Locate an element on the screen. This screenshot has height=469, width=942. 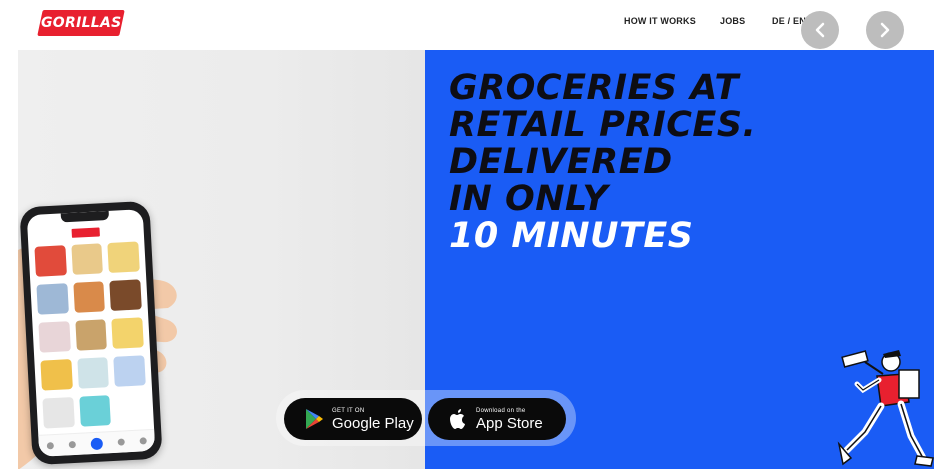
chevron-right-icon is located at coordinates (885, 30).